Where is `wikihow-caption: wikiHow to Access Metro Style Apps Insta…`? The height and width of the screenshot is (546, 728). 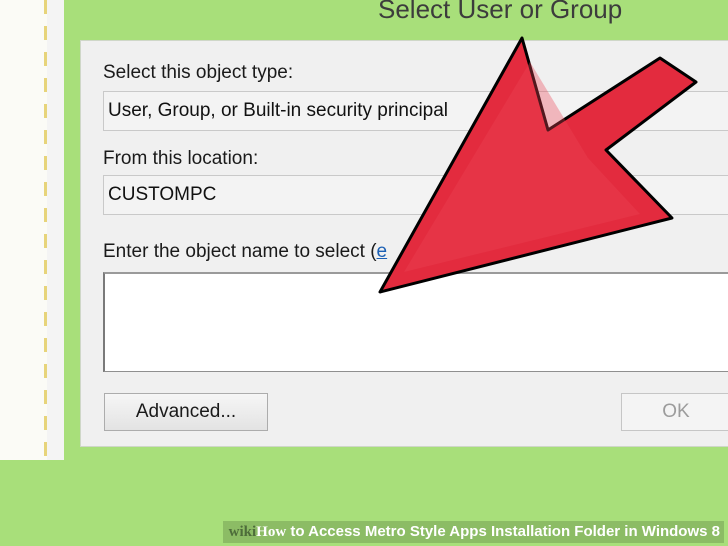 wikihow-caption: wikiHow to Access Metro Style Apps Insta… is located at coordinates (473, 532).